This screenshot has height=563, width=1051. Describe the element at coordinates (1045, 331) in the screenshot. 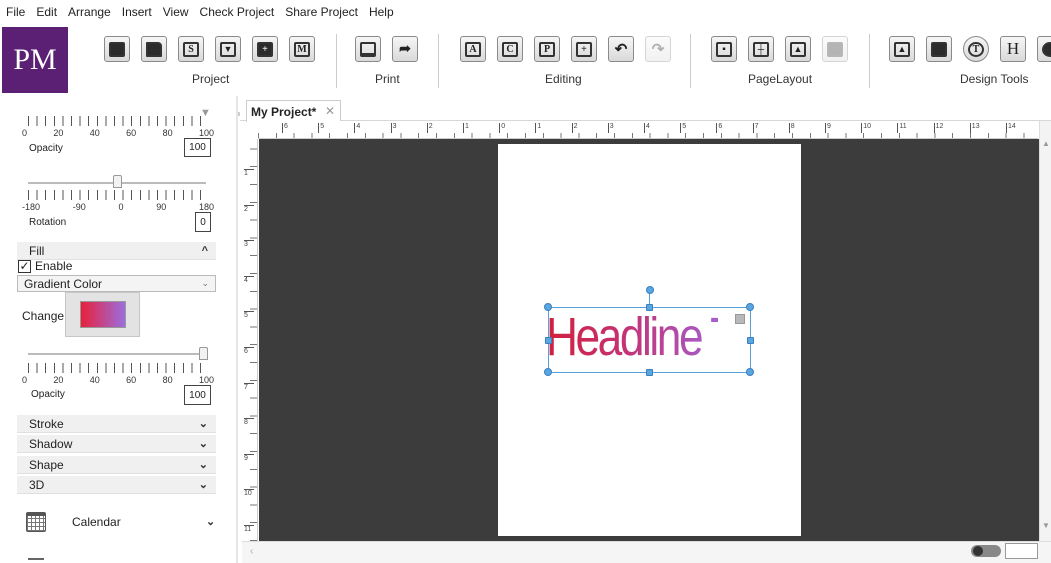

I see `vertical-scrollbar: ▲ ▼` at that location.